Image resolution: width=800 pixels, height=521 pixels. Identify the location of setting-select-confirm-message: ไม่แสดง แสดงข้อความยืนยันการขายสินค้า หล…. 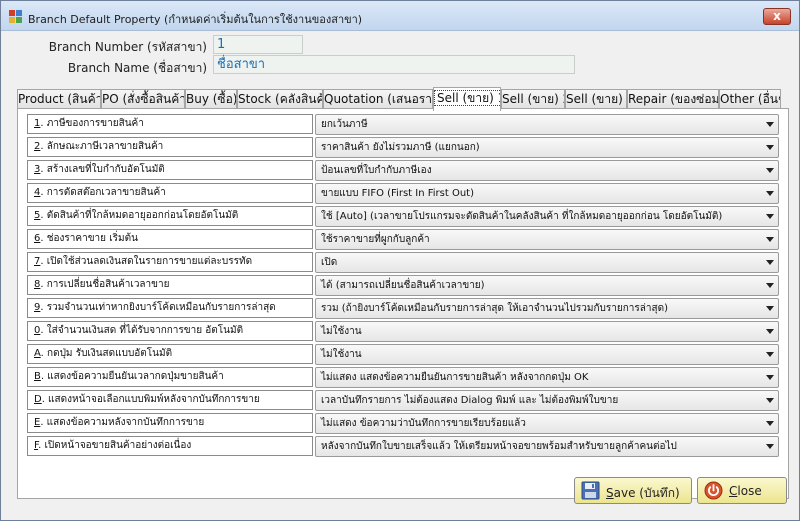
(547, 377).